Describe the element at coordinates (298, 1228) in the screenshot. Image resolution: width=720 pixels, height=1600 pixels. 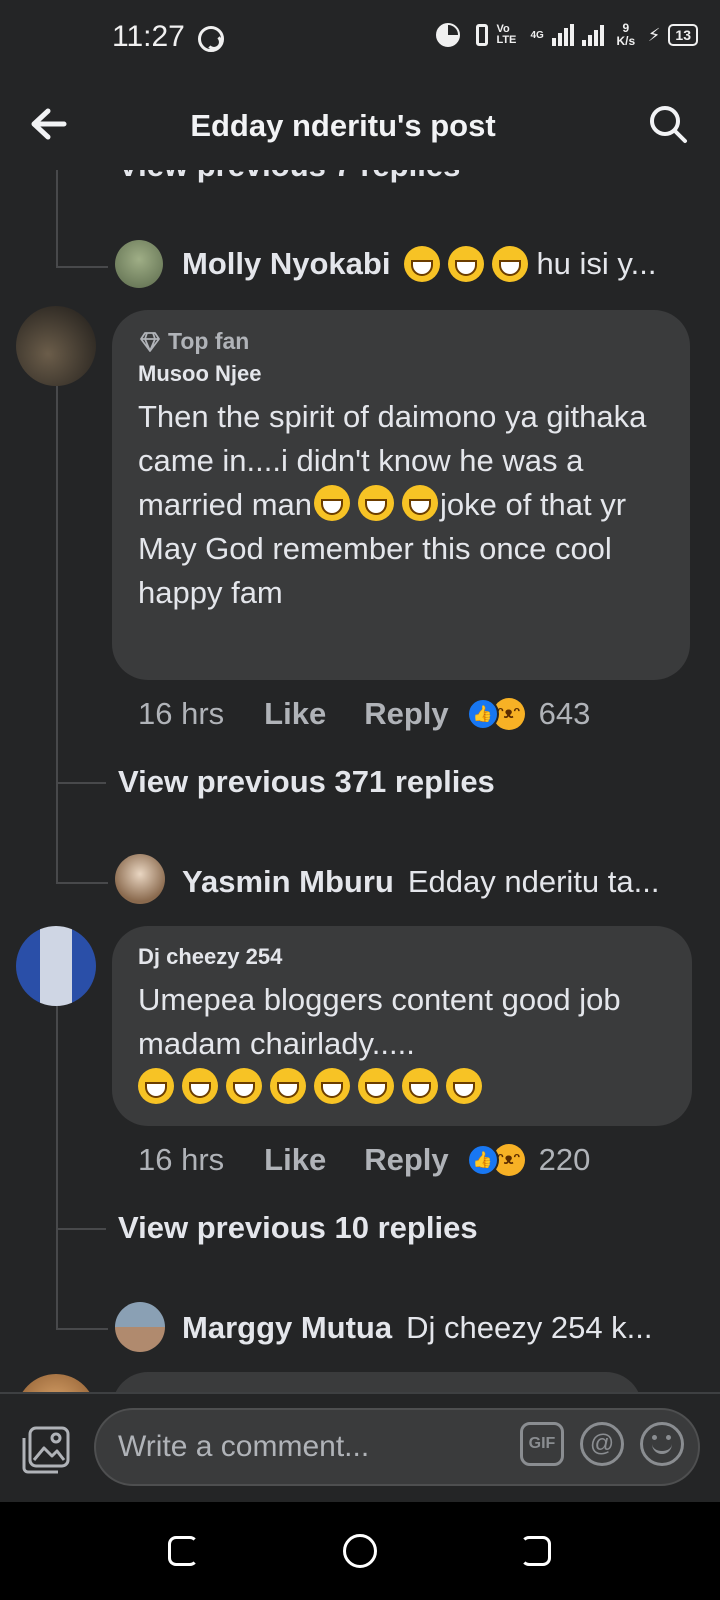
I see `view-previous-replies: View previous 10 replies` at that location.